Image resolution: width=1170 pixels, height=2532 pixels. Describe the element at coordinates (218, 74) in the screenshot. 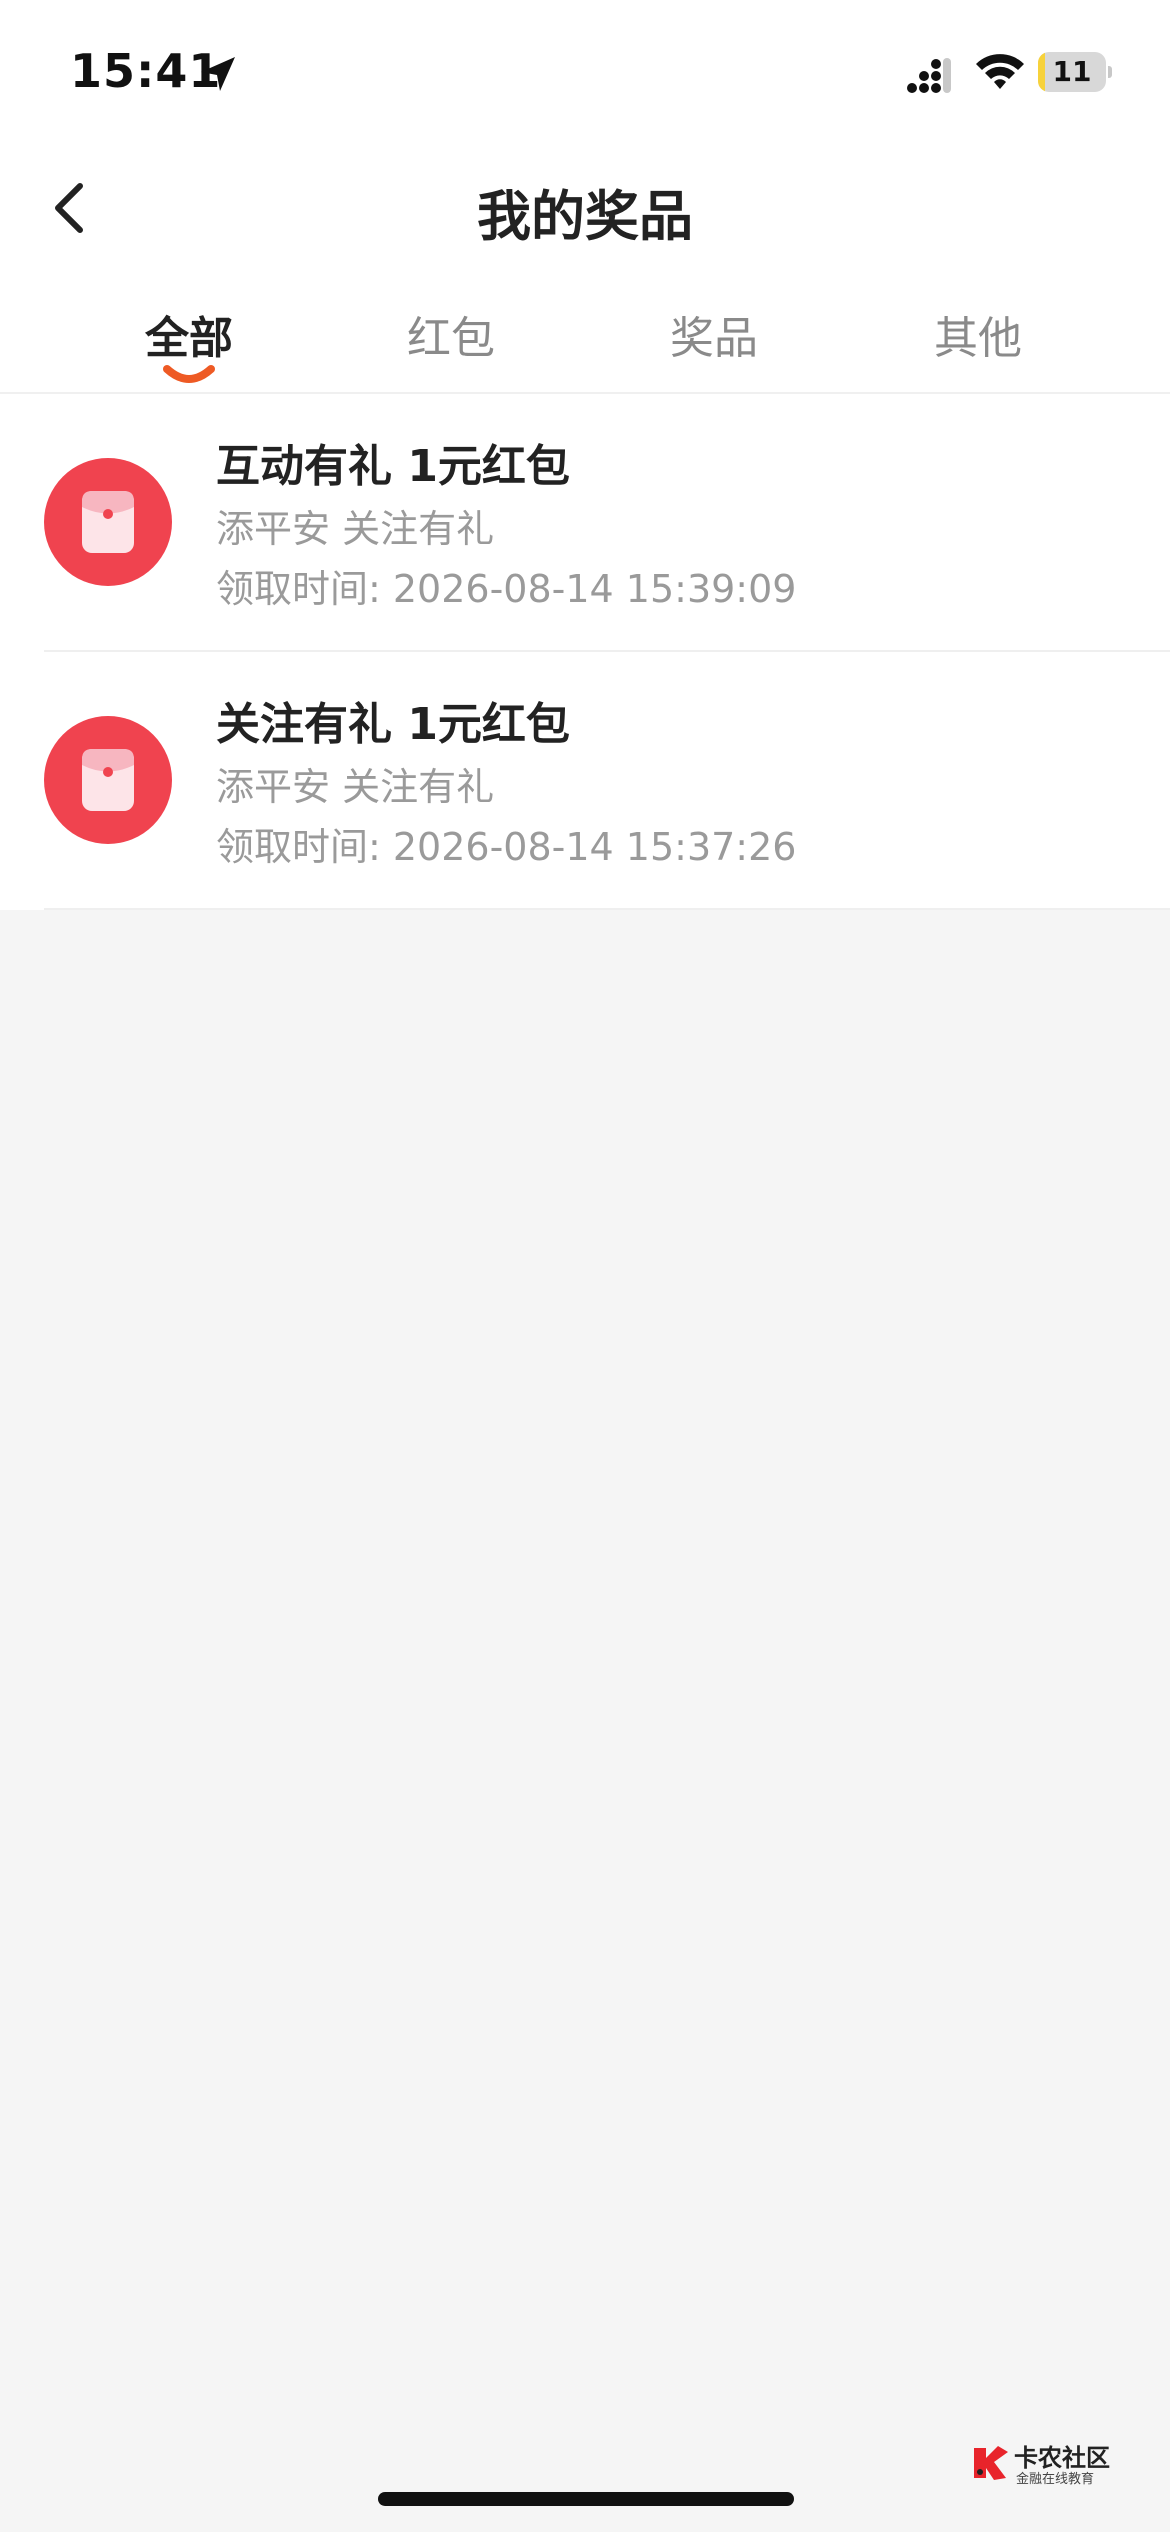

I see `location-arrow-icon` at that location.